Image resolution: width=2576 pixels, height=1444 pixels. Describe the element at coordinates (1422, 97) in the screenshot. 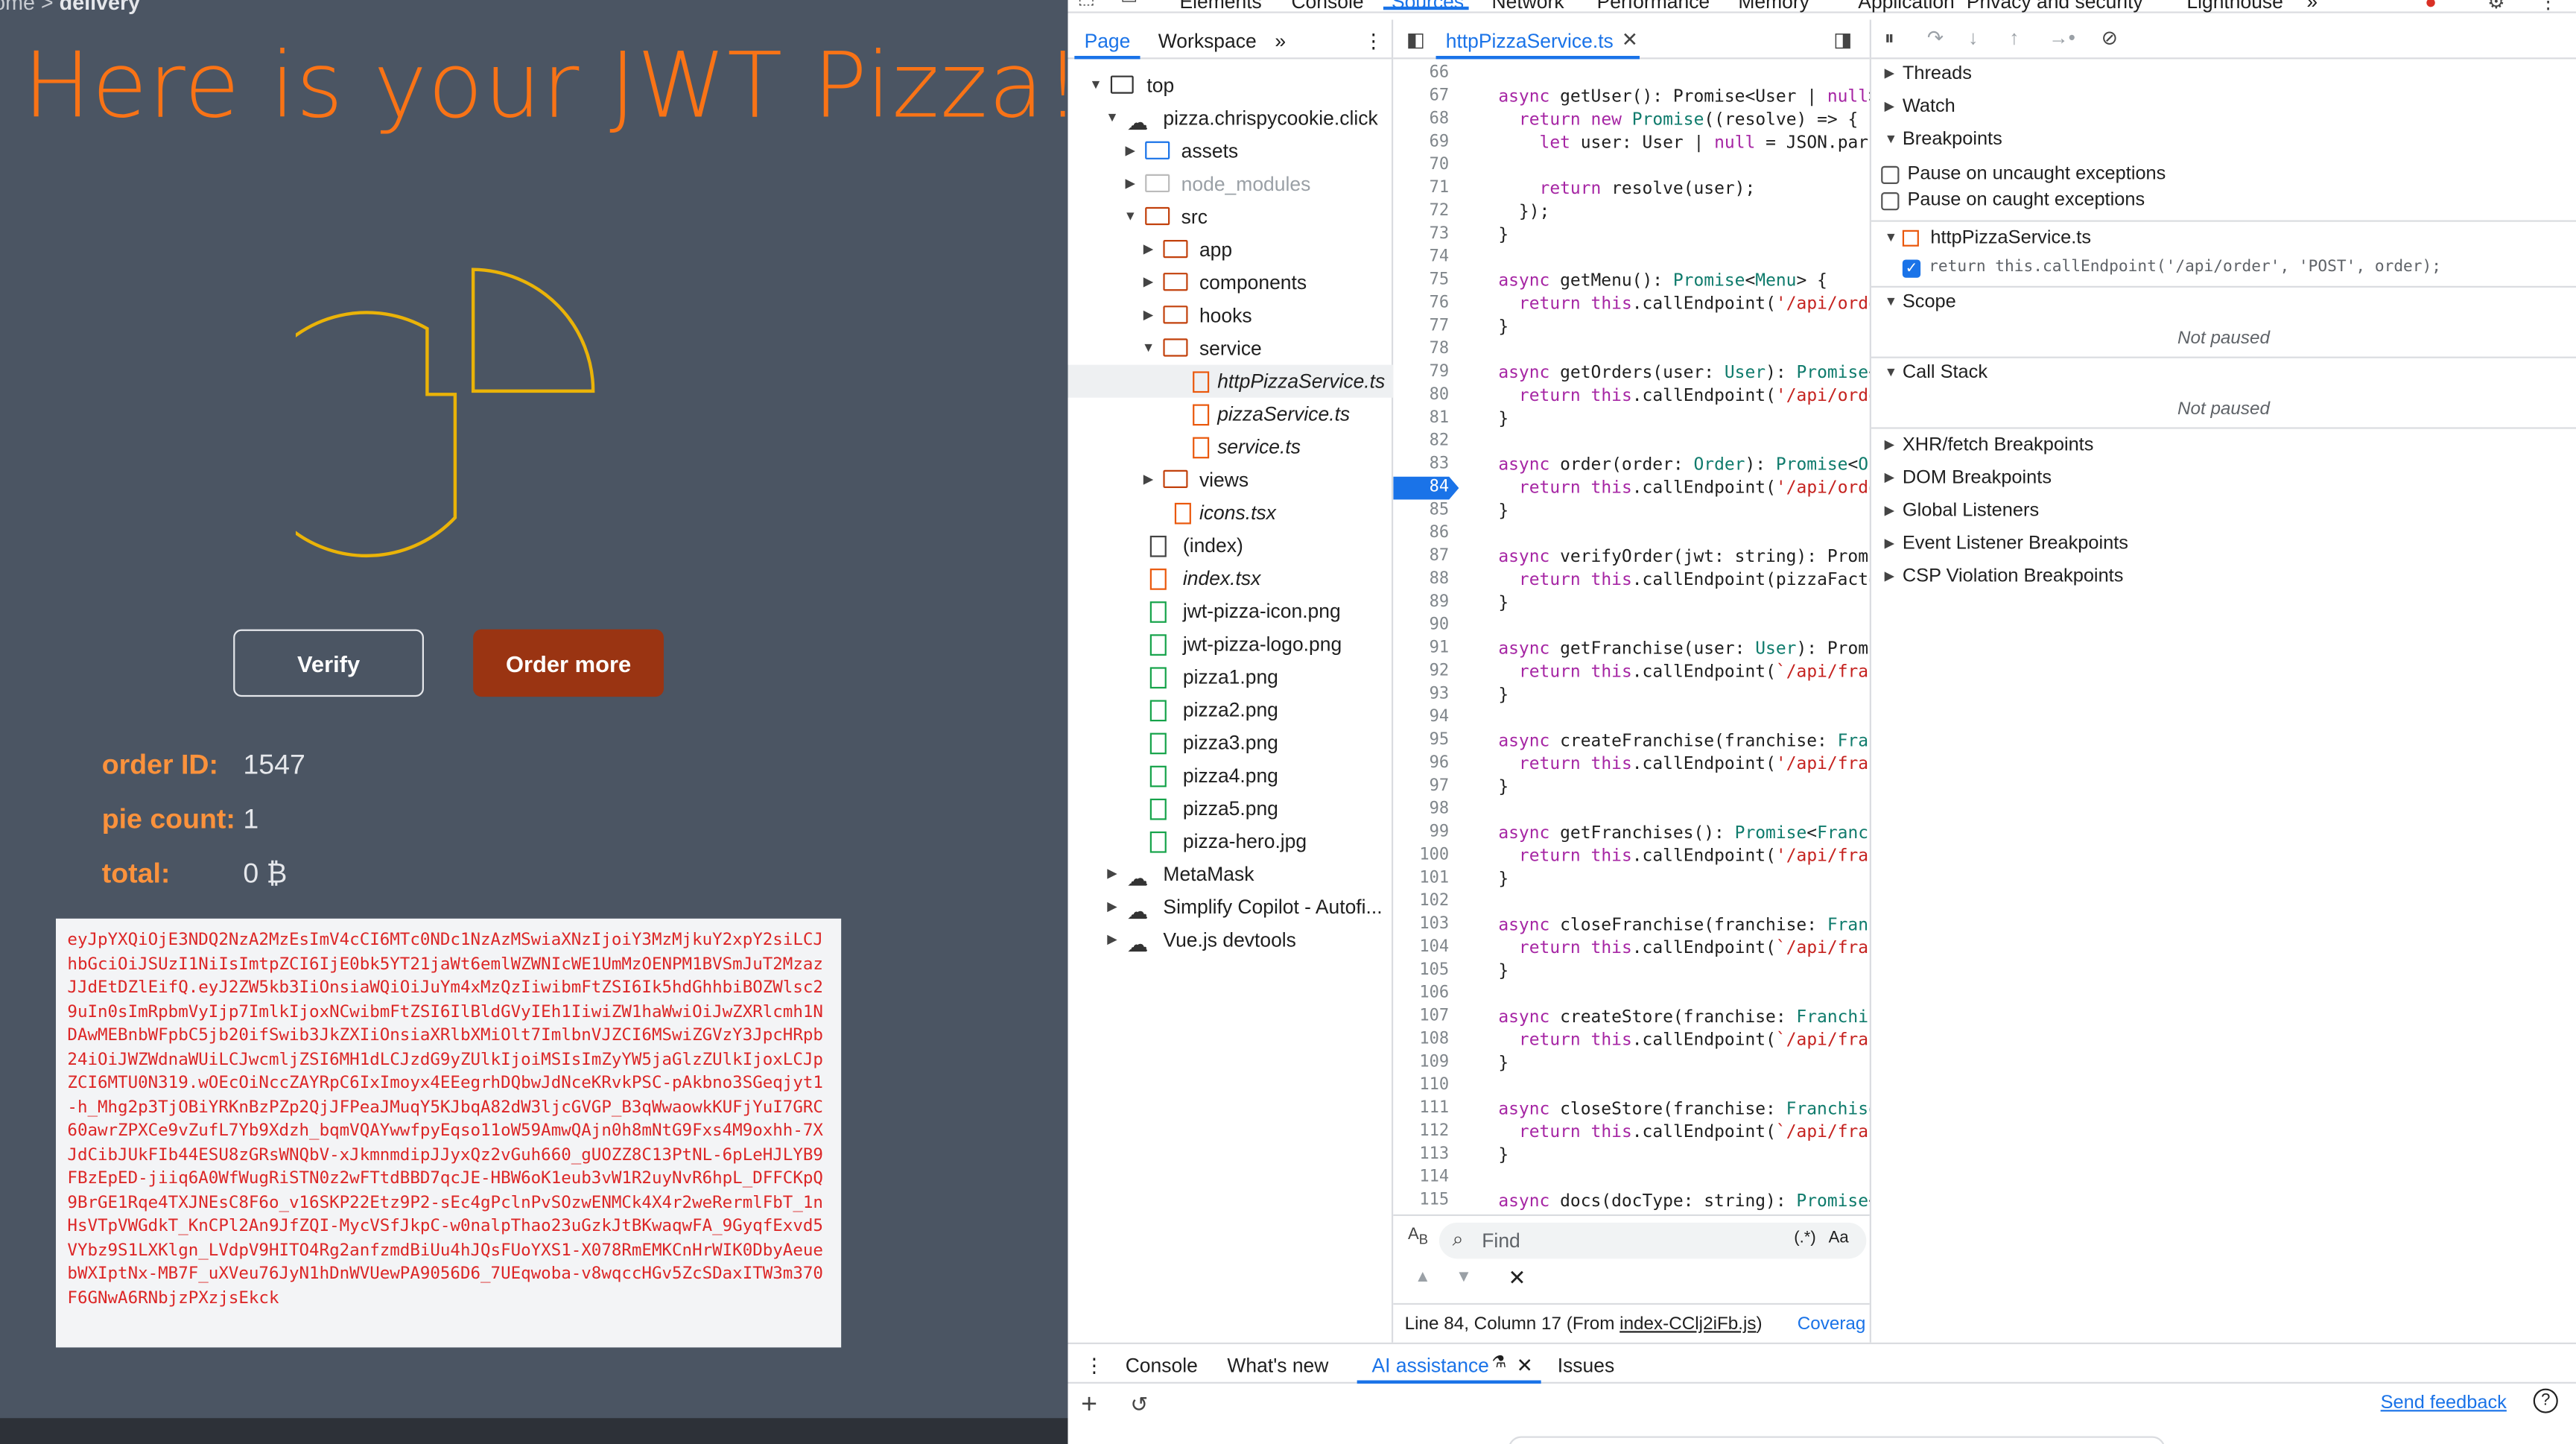

I see `line-number: 67` at that location.